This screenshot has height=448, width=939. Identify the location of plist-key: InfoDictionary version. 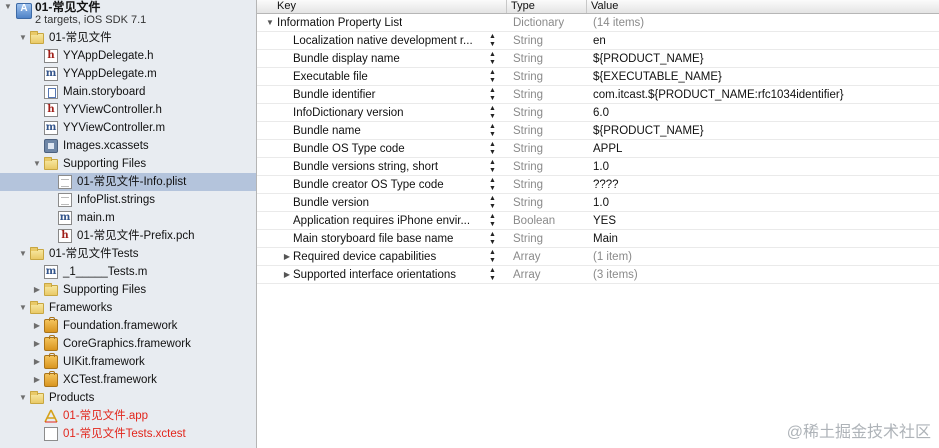
(388, 113).